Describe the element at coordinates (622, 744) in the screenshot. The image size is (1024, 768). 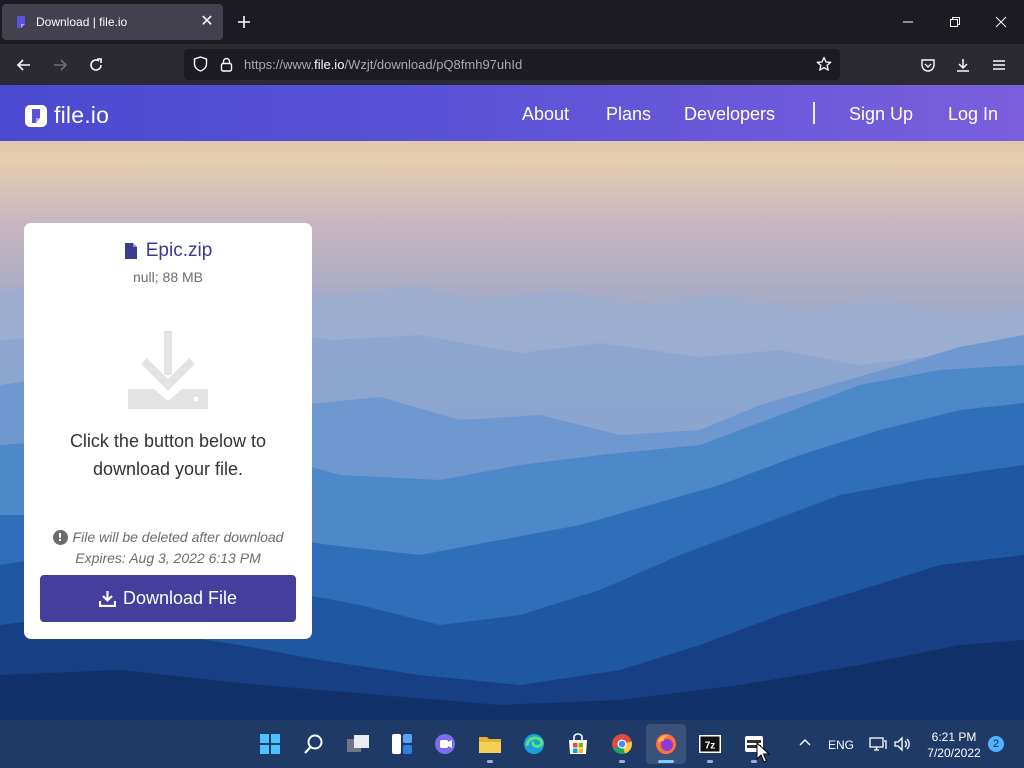
I see `chrome-icon` at that location.